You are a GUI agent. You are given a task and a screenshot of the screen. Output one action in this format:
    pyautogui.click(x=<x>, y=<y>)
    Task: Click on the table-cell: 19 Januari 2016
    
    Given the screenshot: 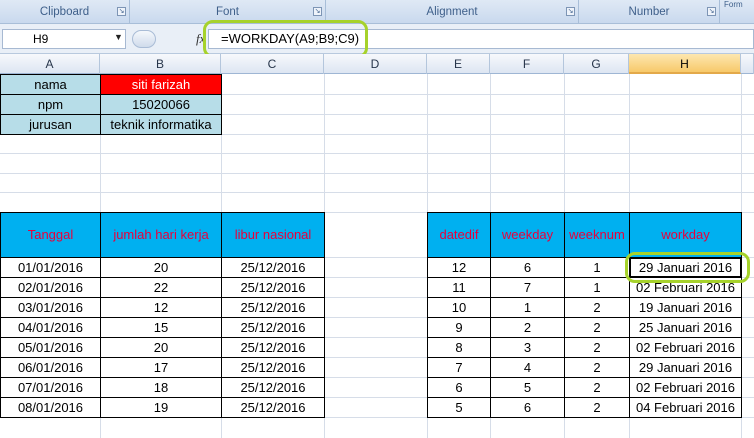 What is the action you would take?
    pyautogui.click(x=685, y=307)
    